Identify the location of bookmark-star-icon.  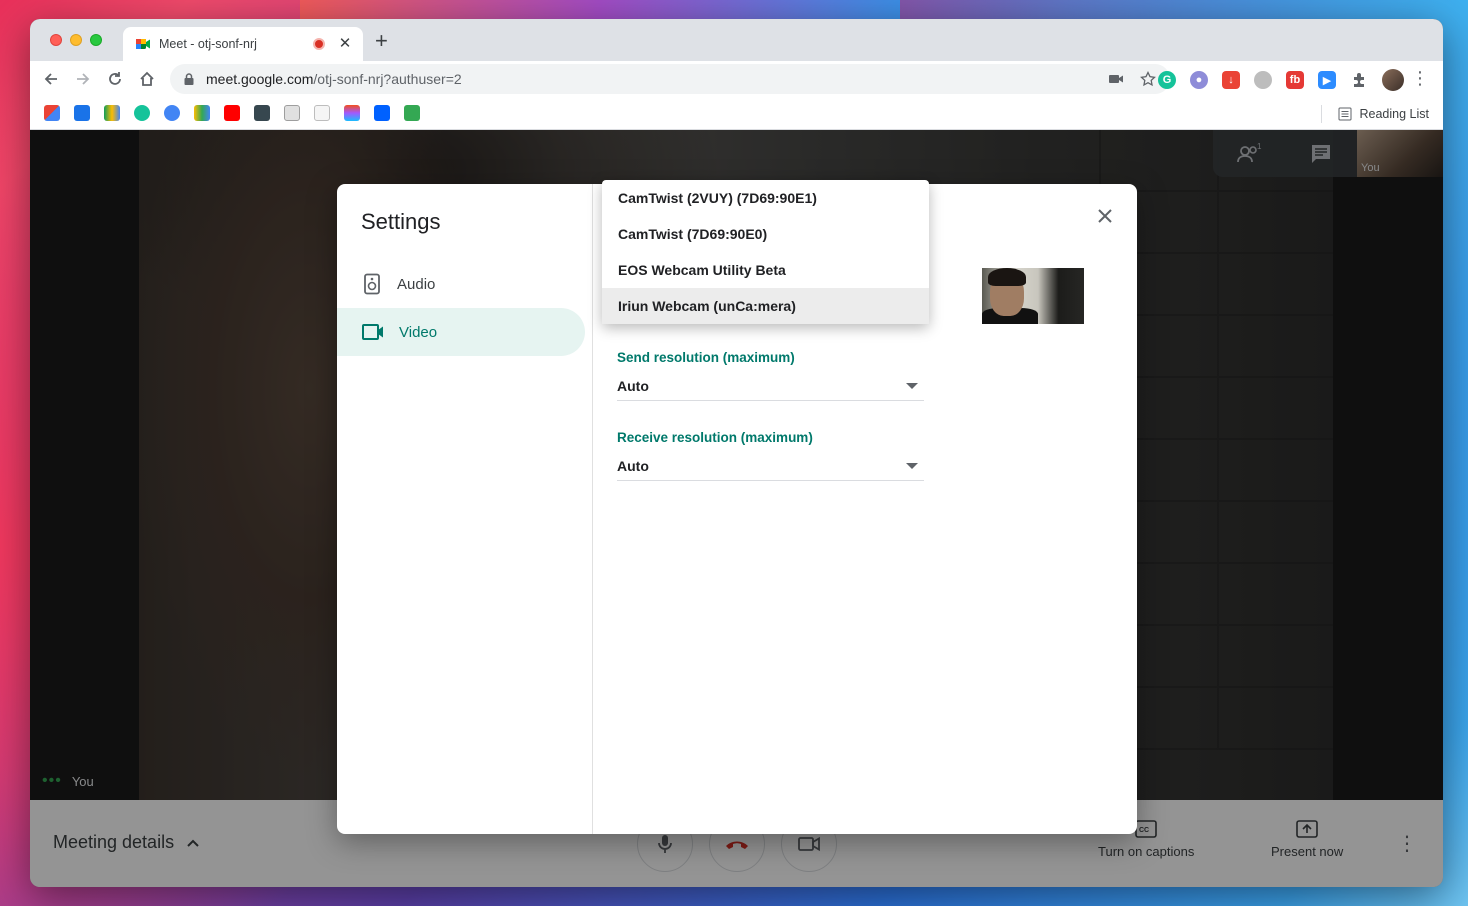
(1148, 79).